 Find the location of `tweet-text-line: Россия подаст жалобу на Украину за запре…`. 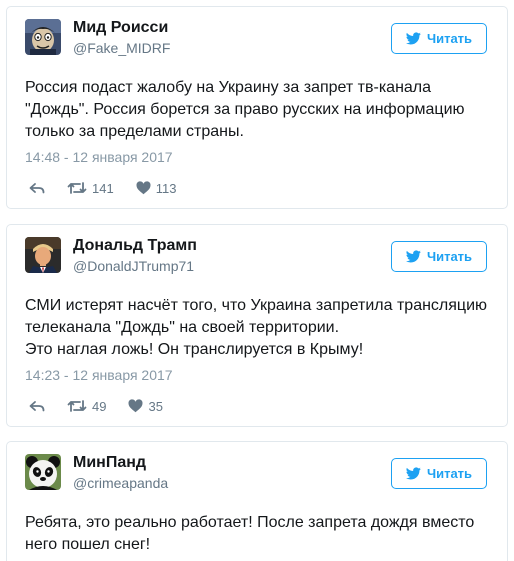

tweet-text-line: Россия подаст жалобу на Украину за запре… is located at coordinates (228, 87).